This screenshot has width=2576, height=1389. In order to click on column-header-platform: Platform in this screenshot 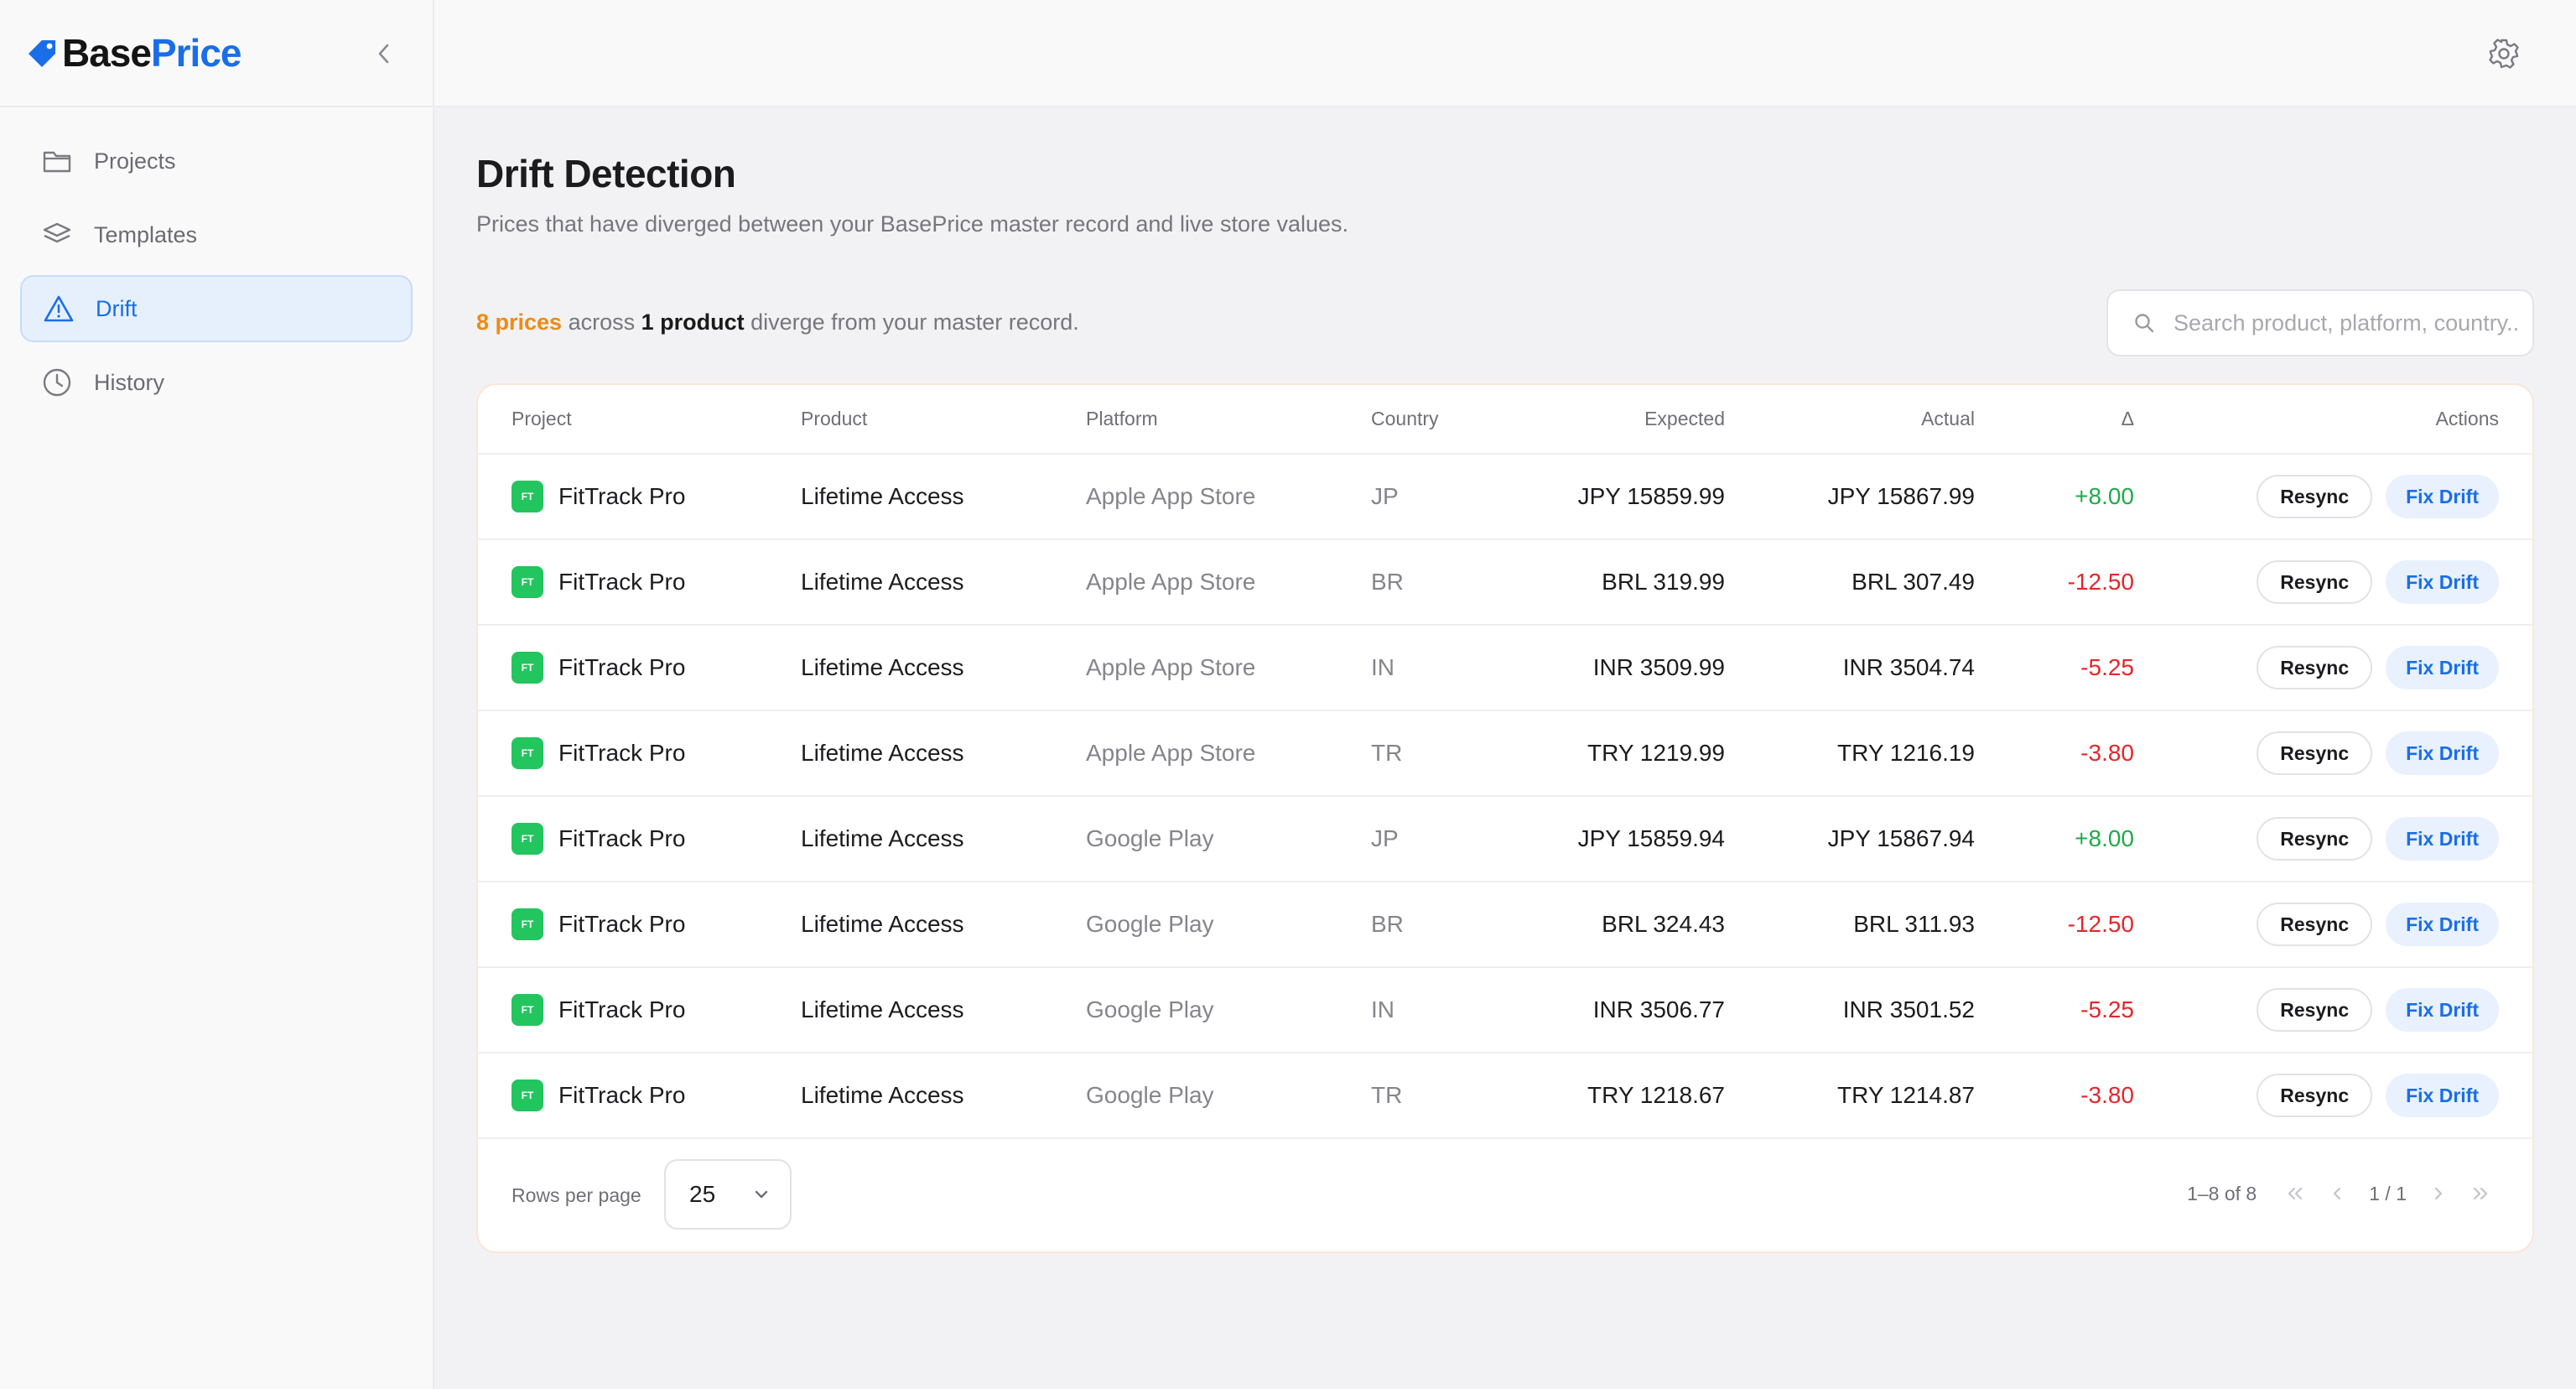, I will do `click(1228, 420)`.